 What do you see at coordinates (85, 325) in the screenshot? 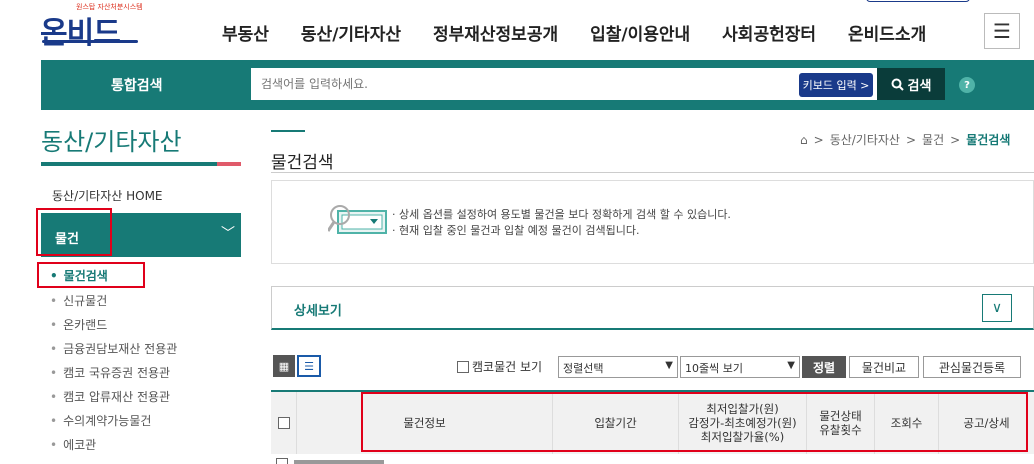
I see `sidebar-item-label: 온카랜드` at bounding box center [85, 325].